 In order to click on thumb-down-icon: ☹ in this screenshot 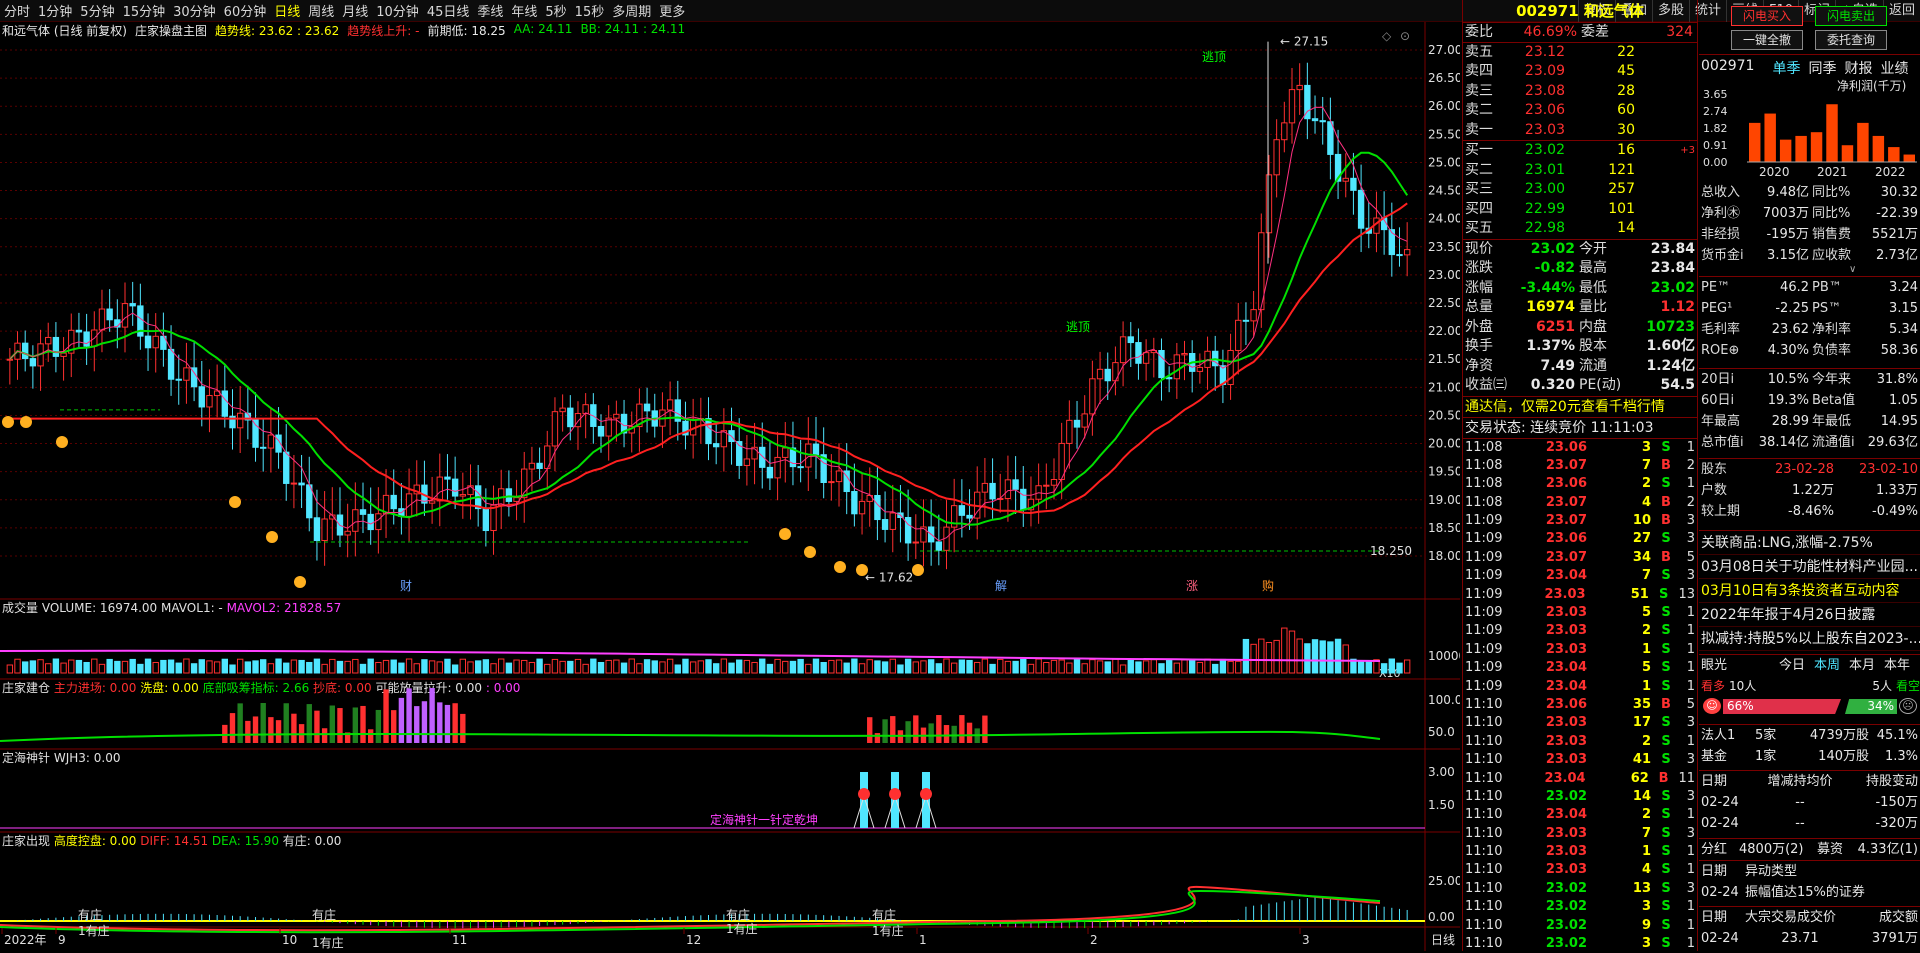, I will do `click(1908, 706)`.